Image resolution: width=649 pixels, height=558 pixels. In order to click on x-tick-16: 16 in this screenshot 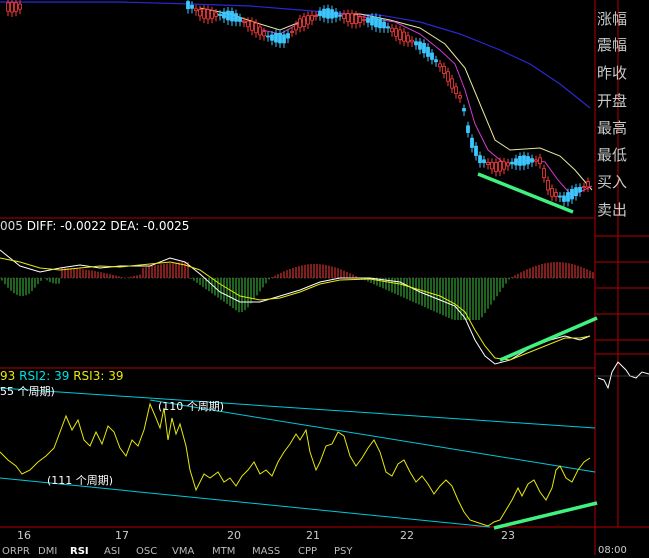, I will do `click(24, 535)`.